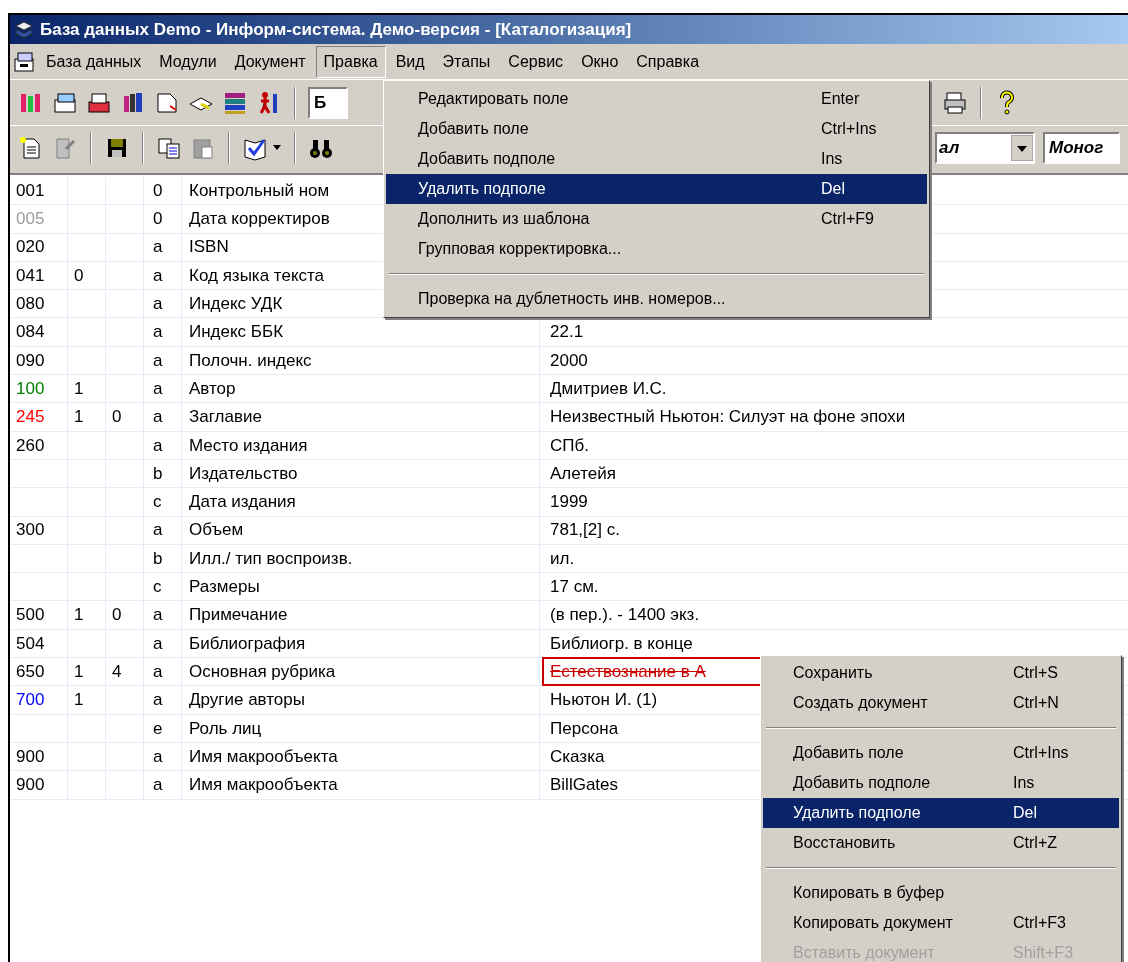 The width and height of the screenshot is (1128, 962). Describe the element at coordinates (361, 615) in the screenshot. I see `name-cell: Примечание` at that location.